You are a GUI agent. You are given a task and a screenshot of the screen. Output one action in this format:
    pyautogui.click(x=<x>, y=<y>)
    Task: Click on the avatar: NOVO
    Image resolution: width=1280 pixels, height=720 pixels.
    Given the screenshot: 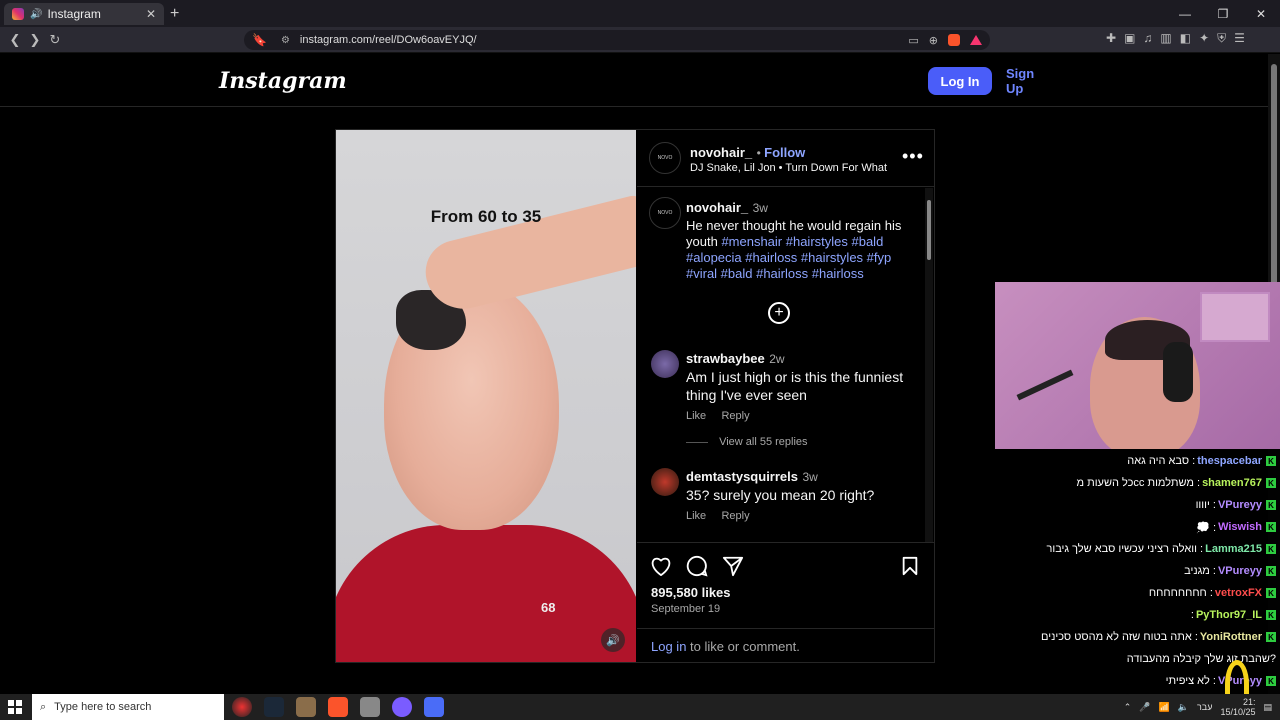 What is the action you would take?
    pyautogui.click(x=665, y=158)
    